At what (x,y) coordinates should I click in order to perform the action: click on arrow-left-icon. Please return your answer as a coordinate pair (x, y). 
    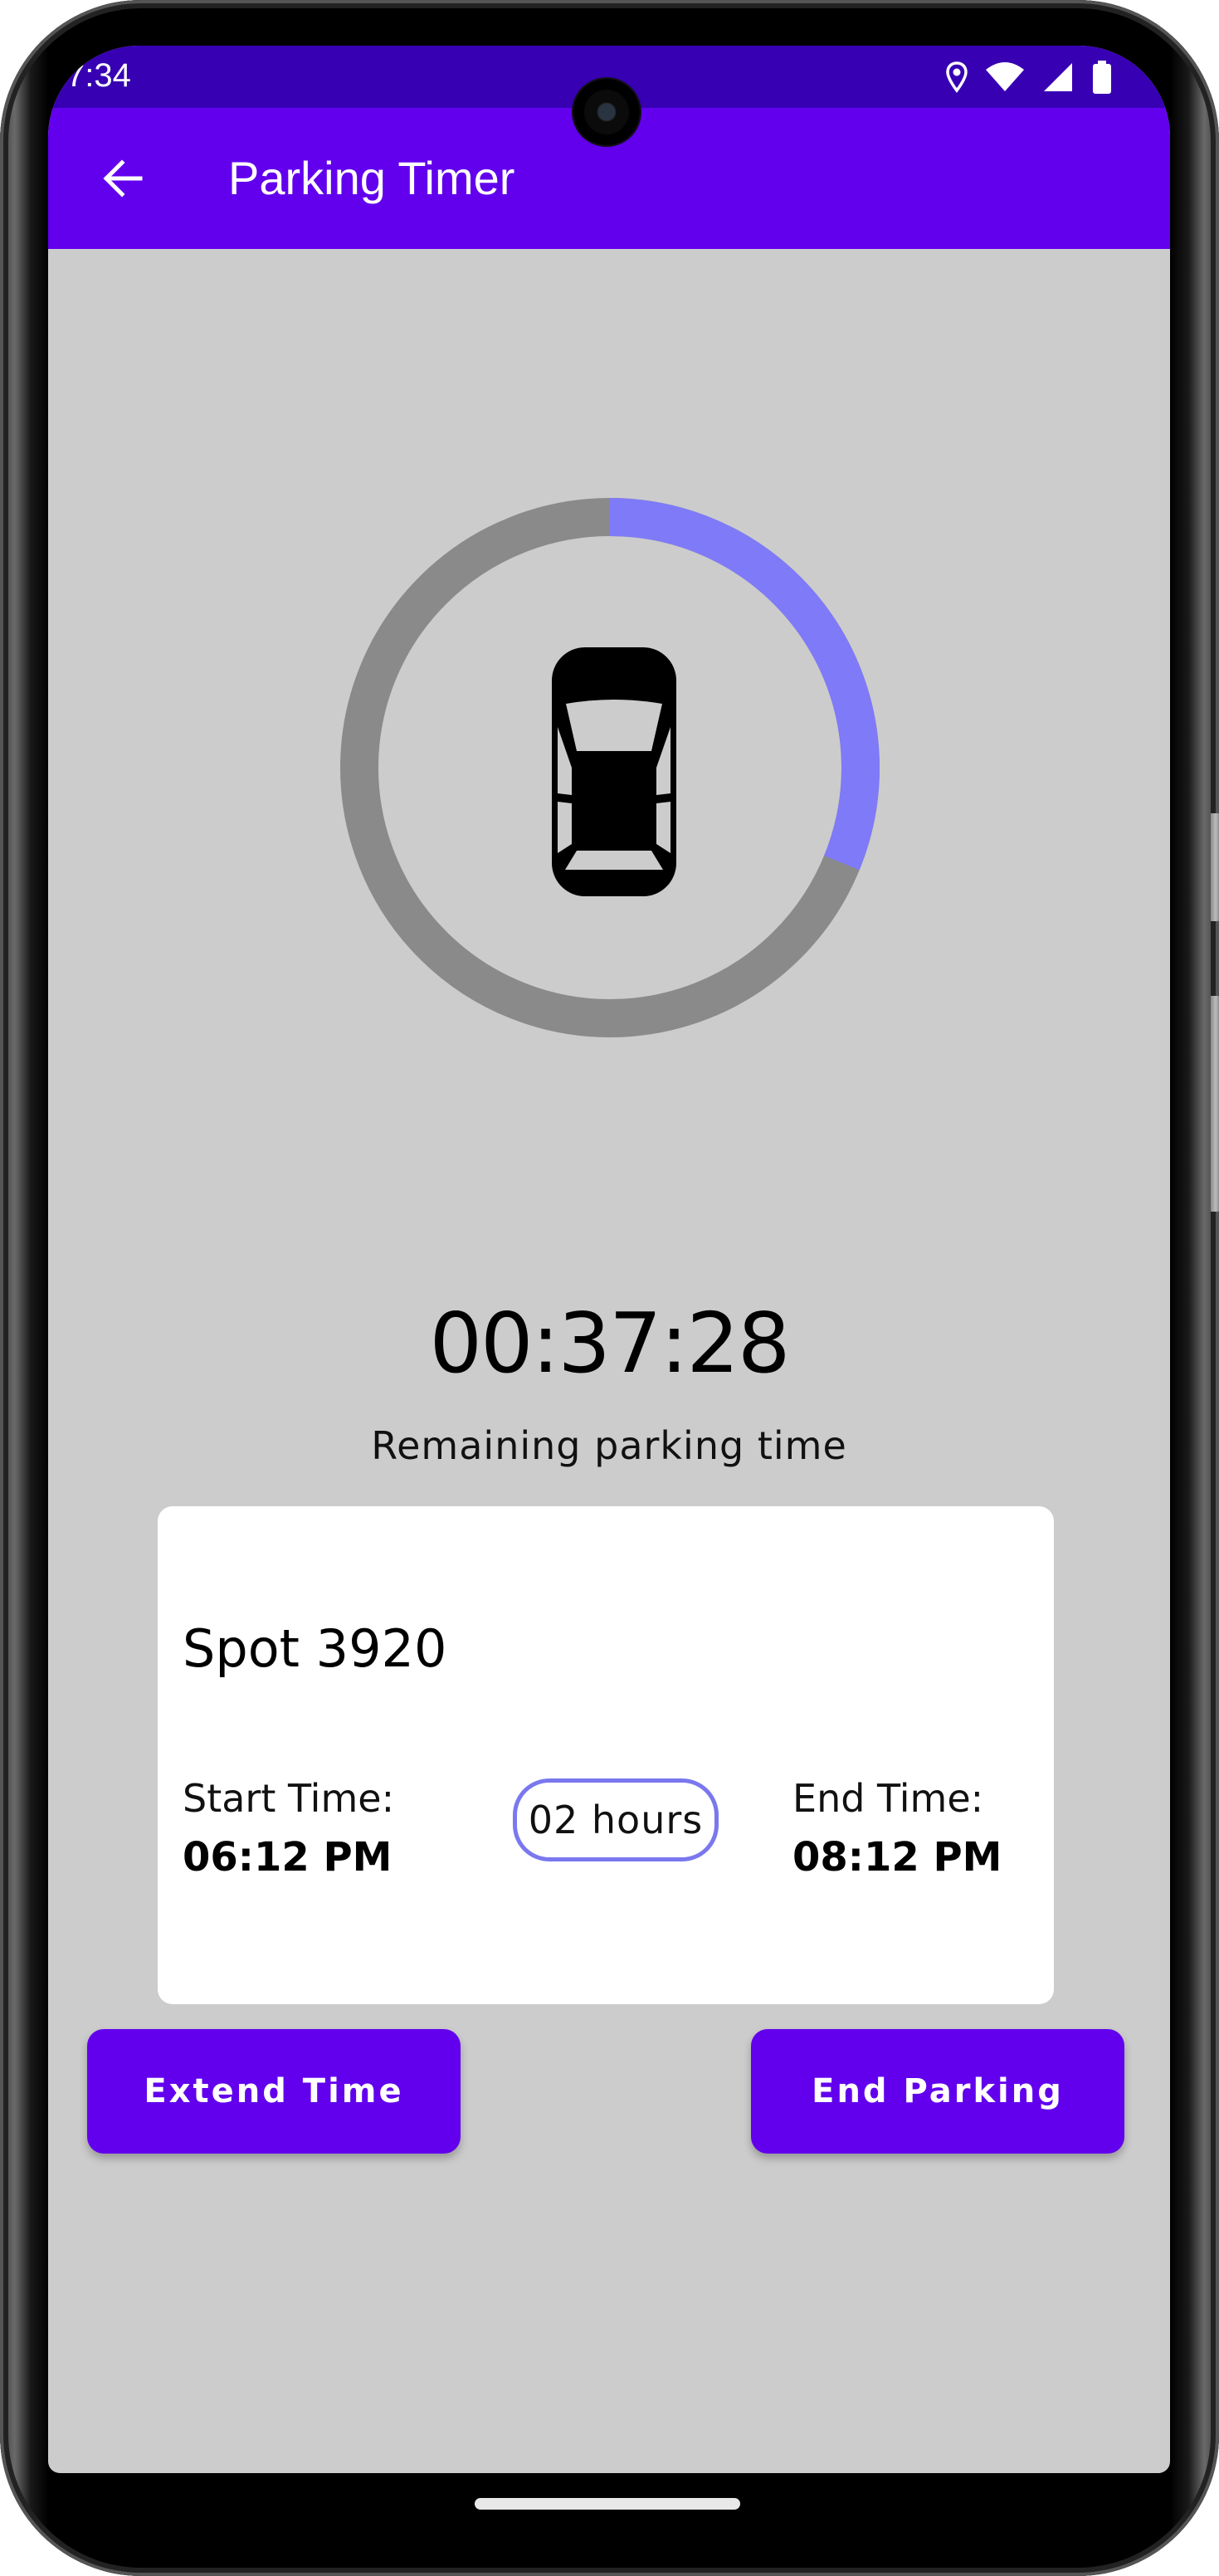
    Looking at the image, I should click on (123, 179).